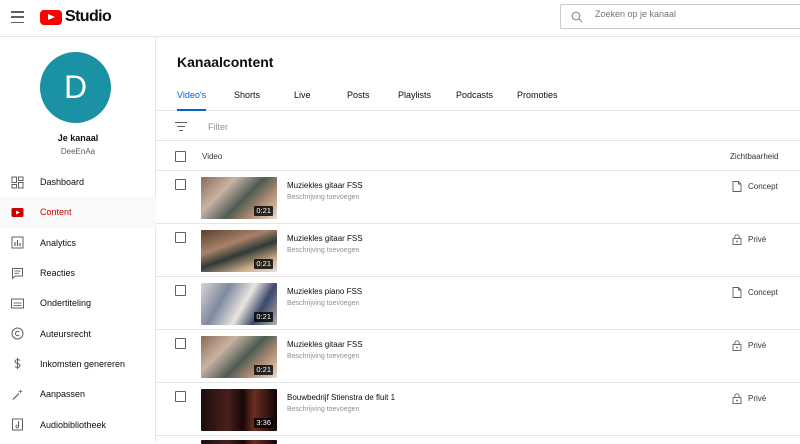 This screenshot has width=800, height=444. I want to click on search-box, so click(680, 16).